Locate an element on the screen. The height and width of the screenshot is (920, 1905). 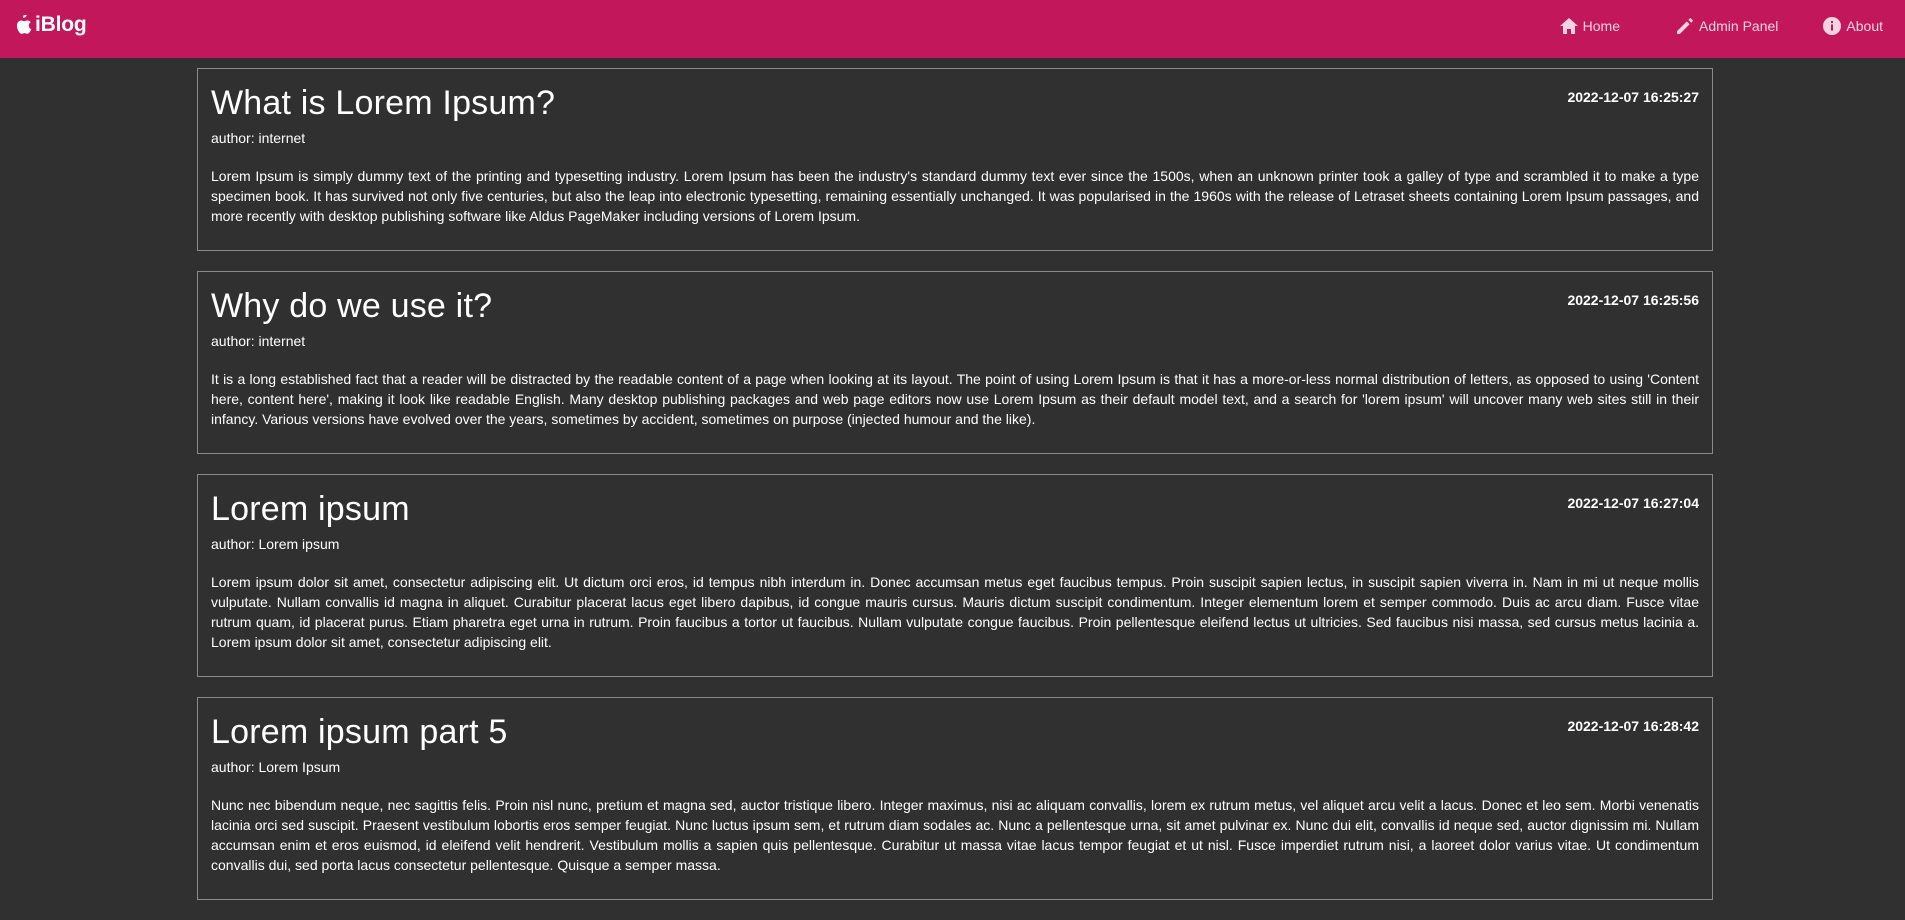
apple-icon is located at coordinates (23, 25).